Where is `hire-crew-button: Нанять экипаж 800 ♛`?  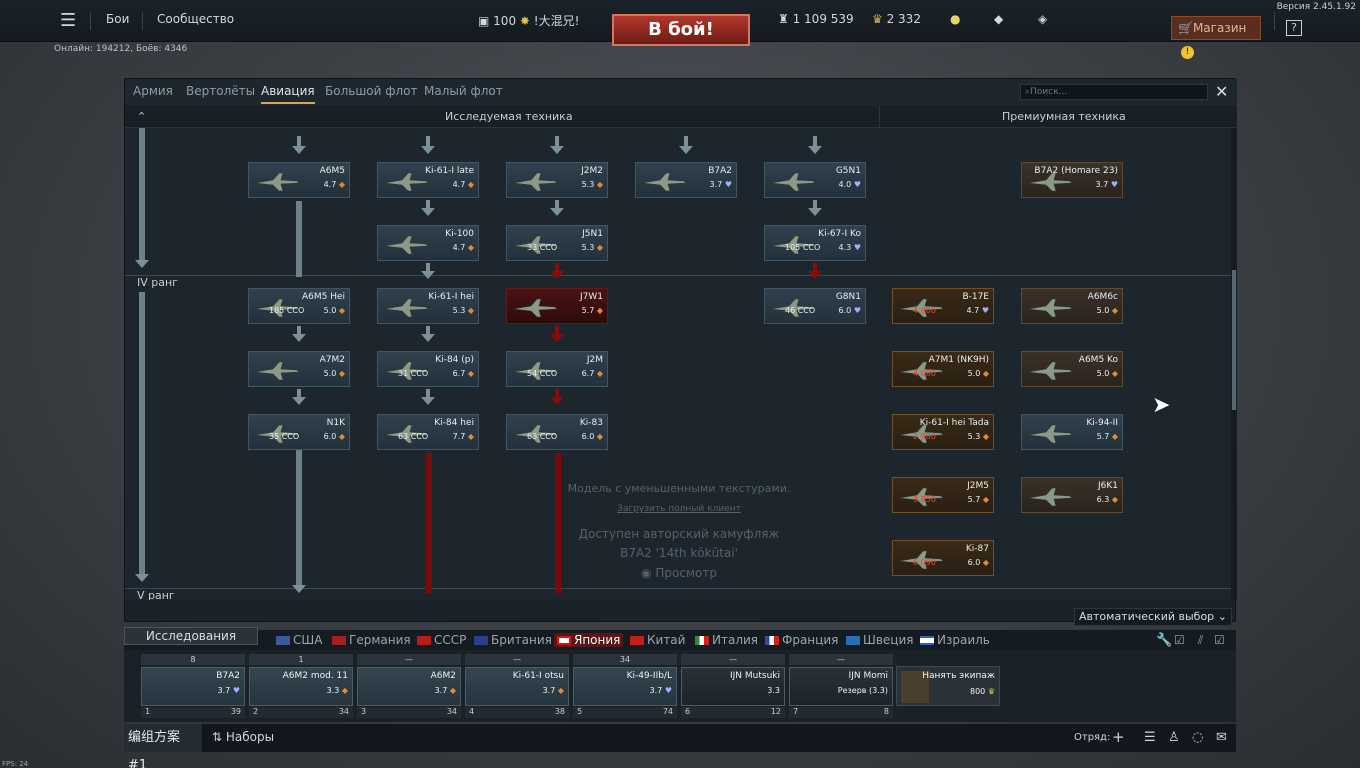 hire-crew-button: Нанять экипаж 800 ♛ is located at coordinates (948, 686).